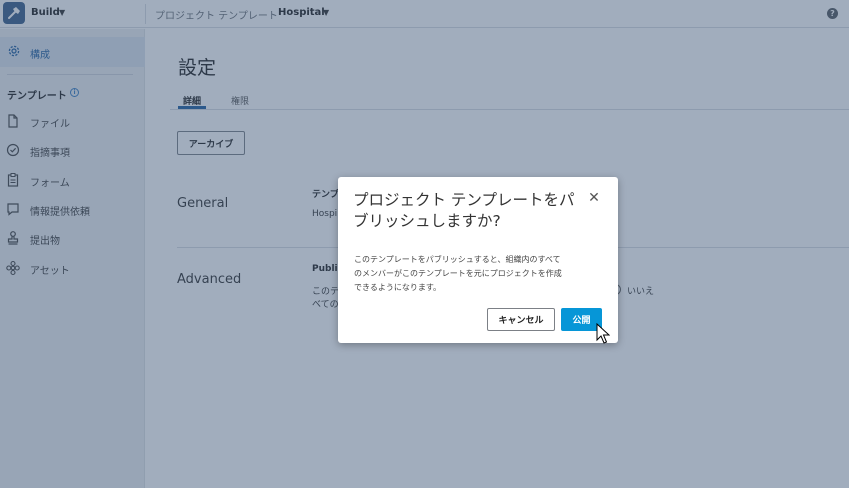 The image size is (849, 488). I want to click on dialog-title-line1: プロジェクト テンプレートをパ, so click(464, 200).